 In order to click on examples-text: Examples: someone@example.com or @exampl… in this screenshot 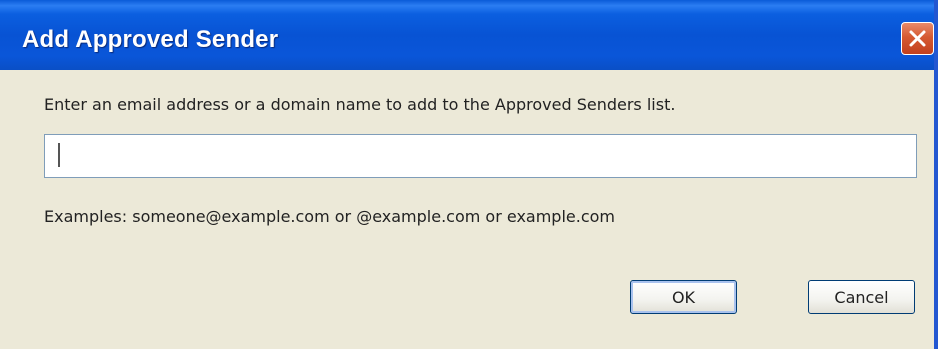, I will do `click(330, 216)`.